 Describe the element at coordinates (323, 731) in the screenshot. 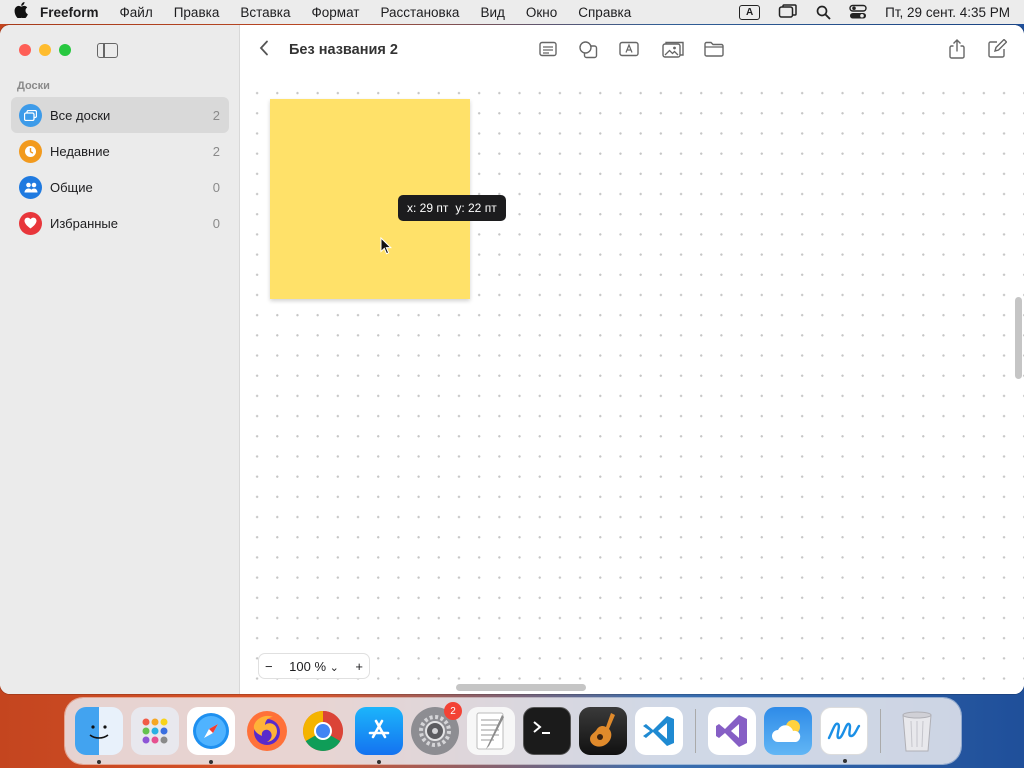

I see `chrome-icon` at that location.